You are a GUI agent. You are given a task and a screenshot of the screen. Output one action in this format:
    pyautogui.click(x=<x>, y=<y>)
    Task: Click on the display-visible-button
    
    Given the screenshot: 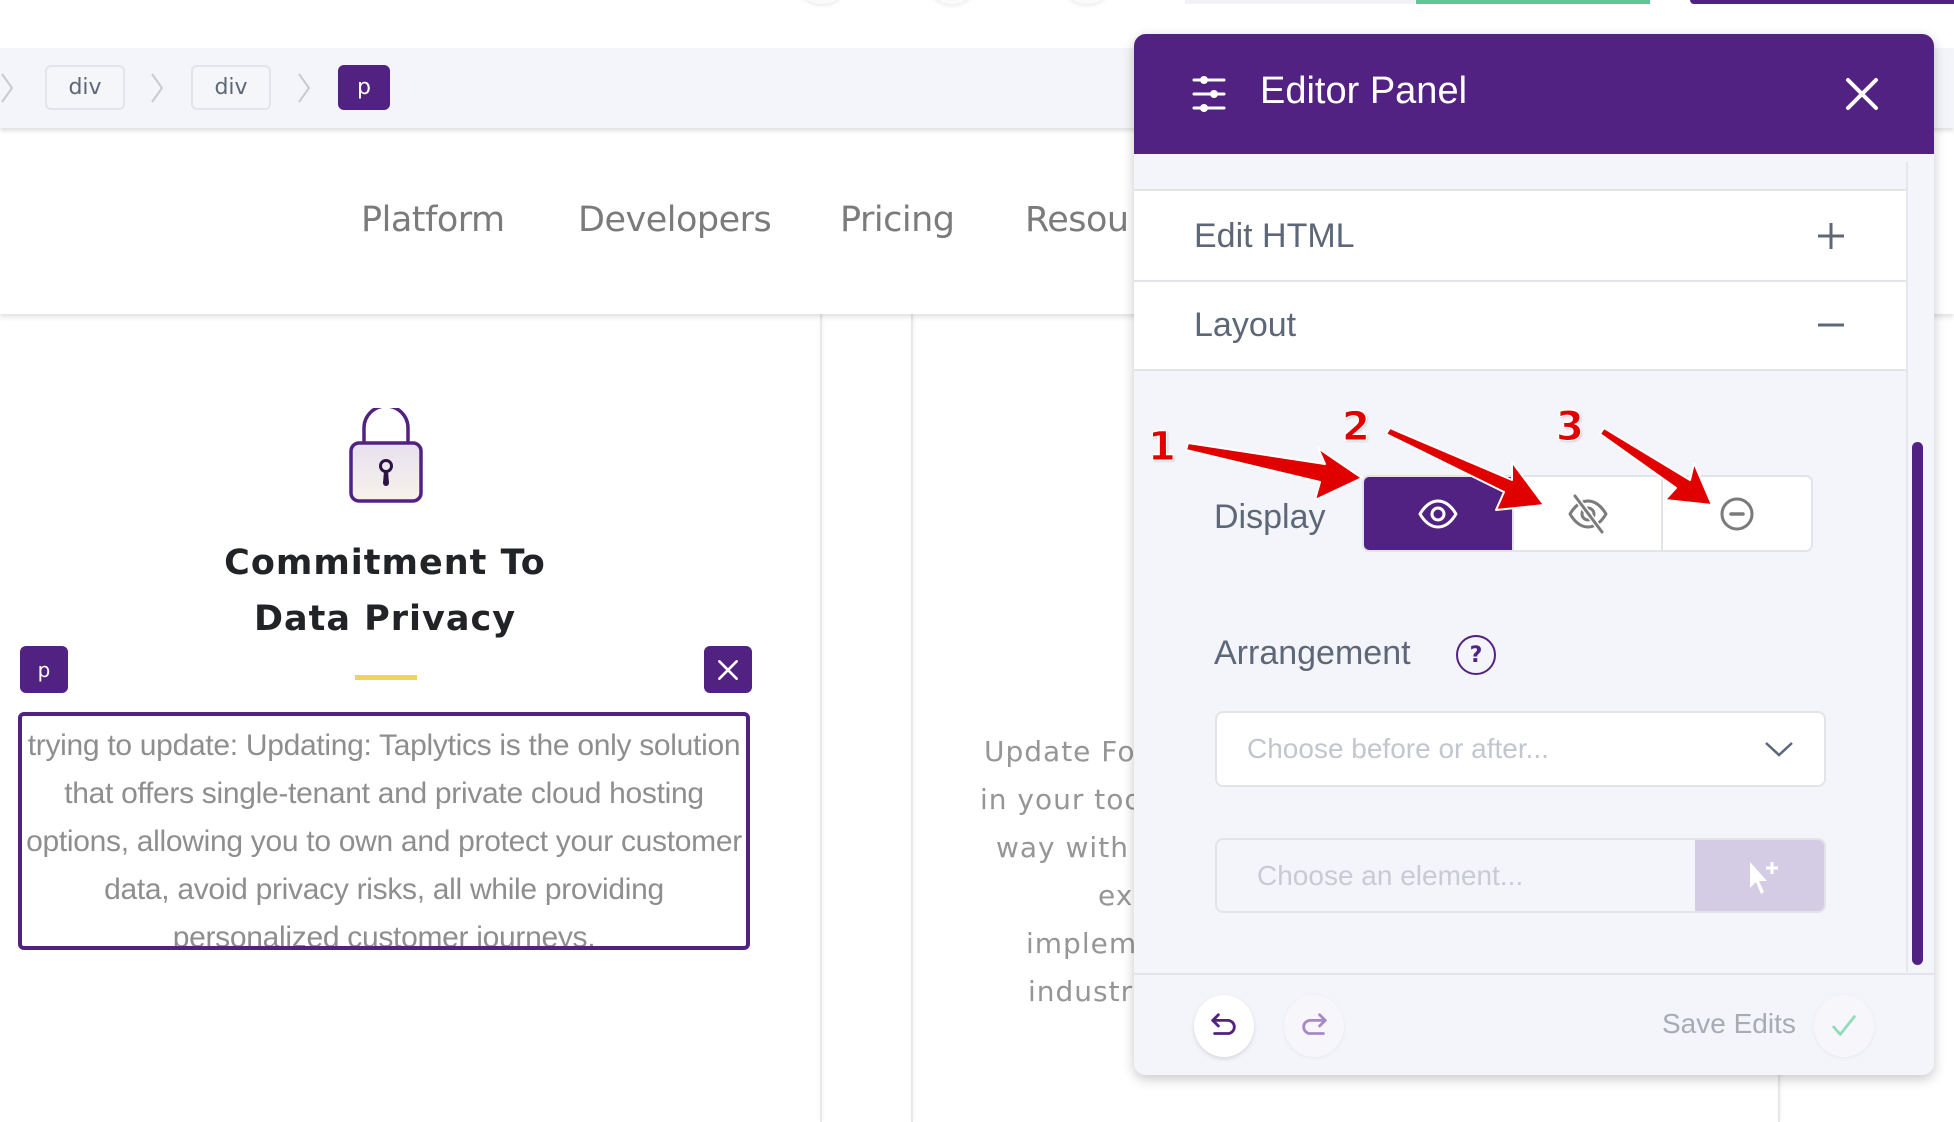 What is the action you would take?
    pyautogui.click(x=1438, y=513)
    